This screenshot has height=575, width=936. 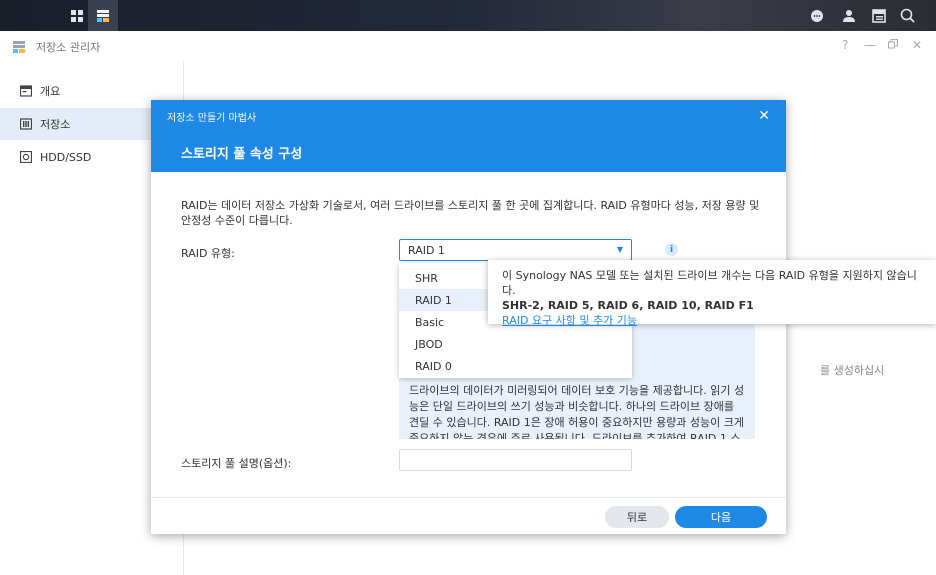 I want to click on wizard-title: 저장소 만들기 마법사, so click(x=212, y=118).